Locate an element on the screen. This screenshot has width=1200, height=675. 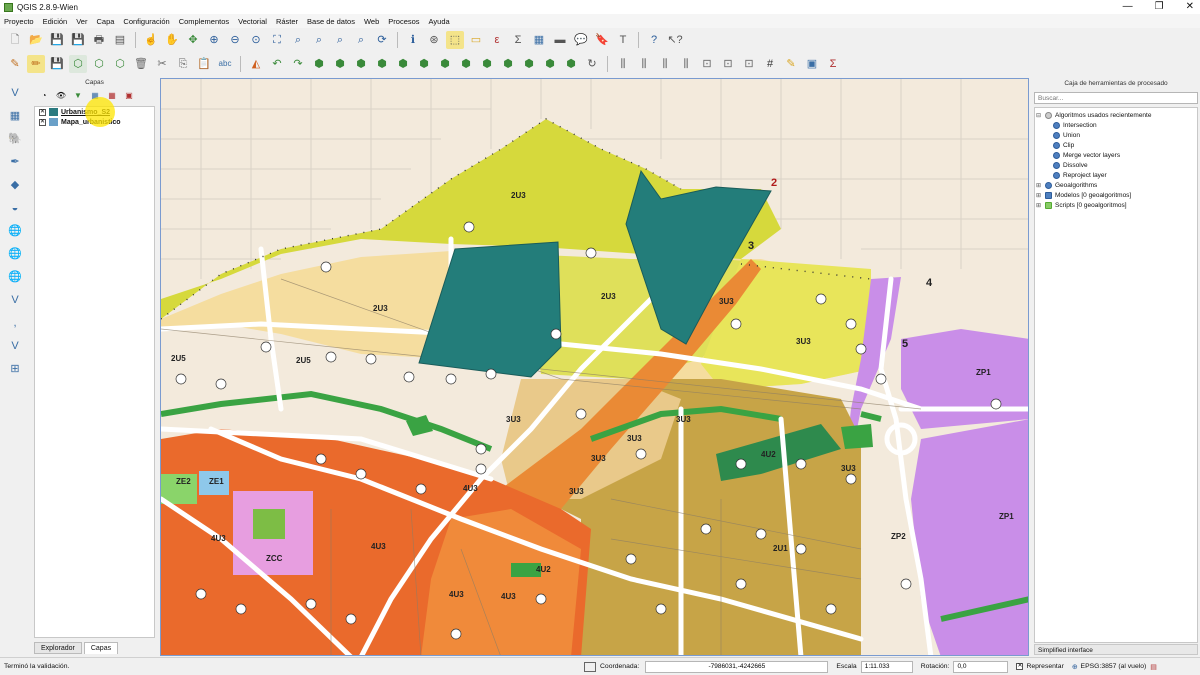
add-feature-icon: ⬡ is located at coordinates (78, 64).